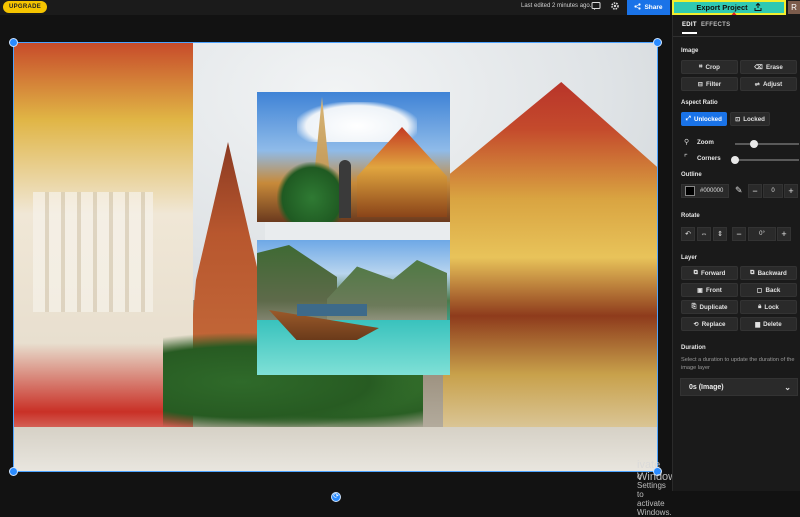  Describe the element at coordinates (713, 273) in the screenshot. I see `forward-label: Forward` at that location.